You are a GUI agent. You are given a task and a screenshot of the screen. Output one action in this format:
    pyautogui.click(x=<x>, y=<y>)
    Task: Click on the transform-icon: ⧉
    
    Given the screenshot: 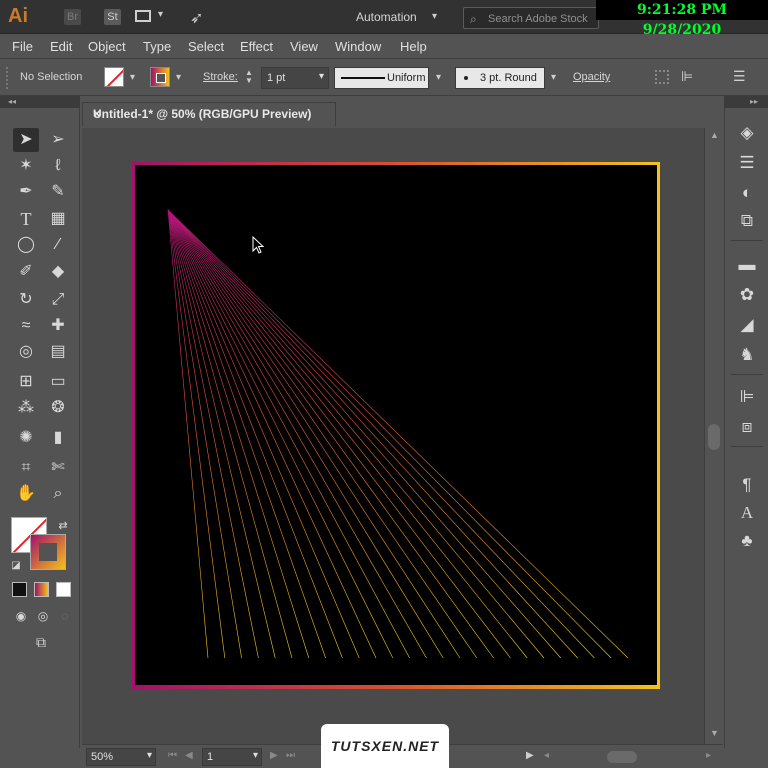 What is the action you would take?
    pyautogui.click(x=747, y=221)
    